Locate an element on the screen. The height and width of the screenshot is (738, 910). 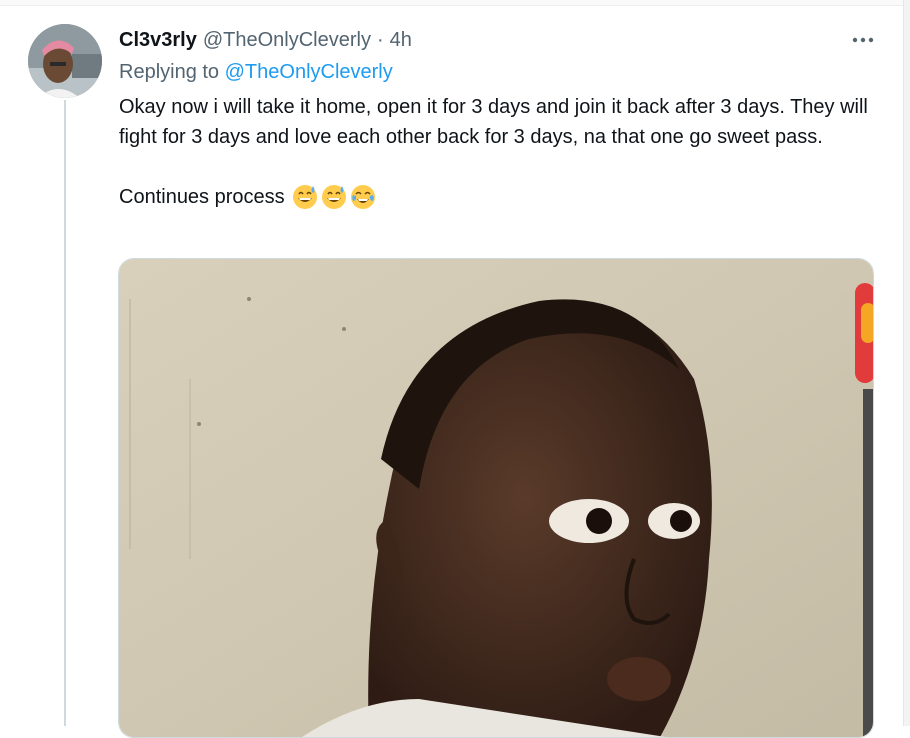
emoji-group is located at coordinates (334, 197).